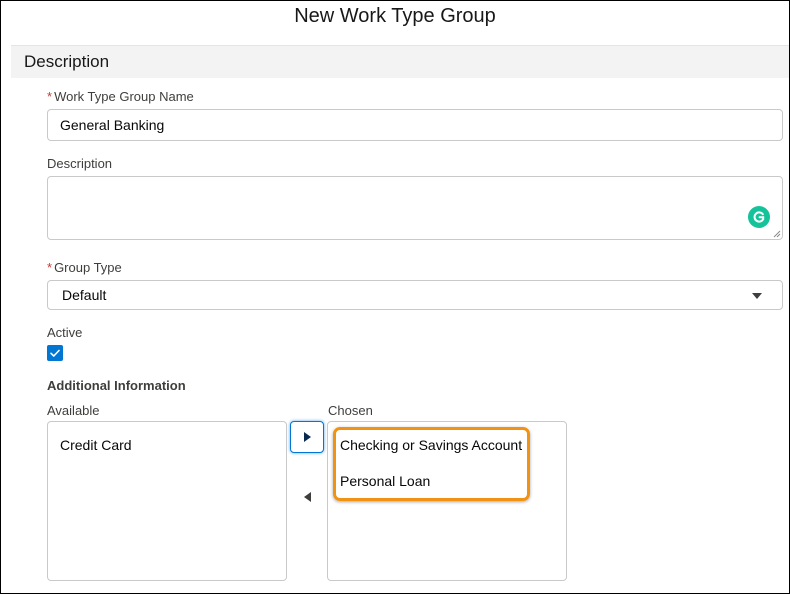 This screenshot has width=790, height=594. I want to click on name-input-value: General Banking, so click(112, 125).